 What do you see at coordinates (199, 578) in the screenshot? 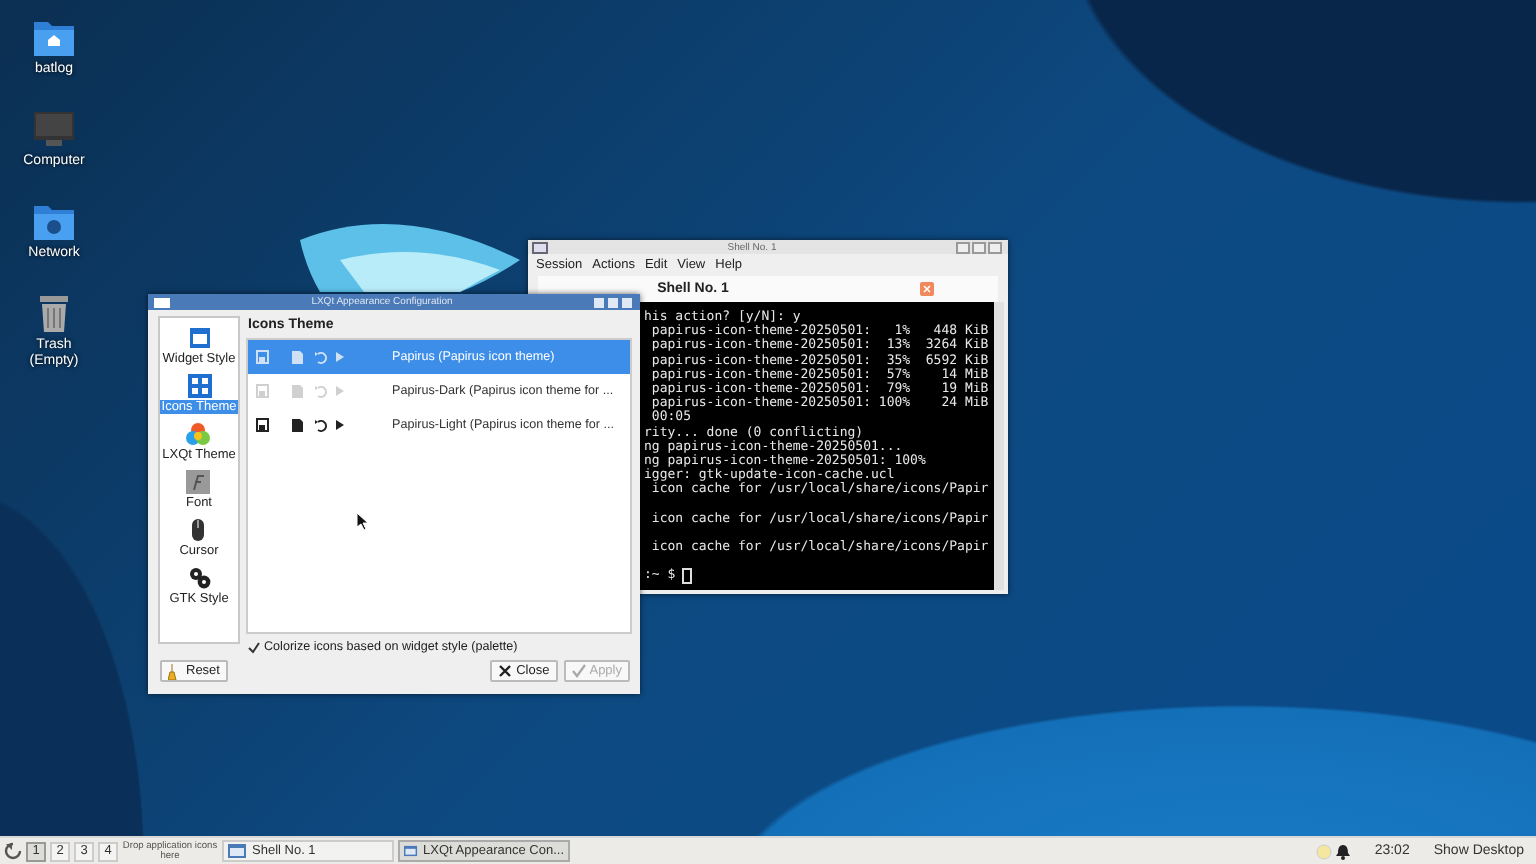
I see `gears-icon` at bounding box center [199, 578].